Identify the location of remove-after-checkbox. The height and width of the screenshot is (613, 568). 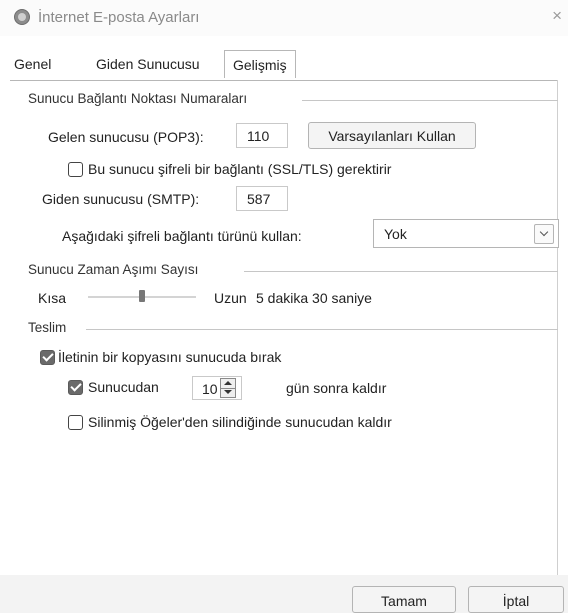
(75, 387).